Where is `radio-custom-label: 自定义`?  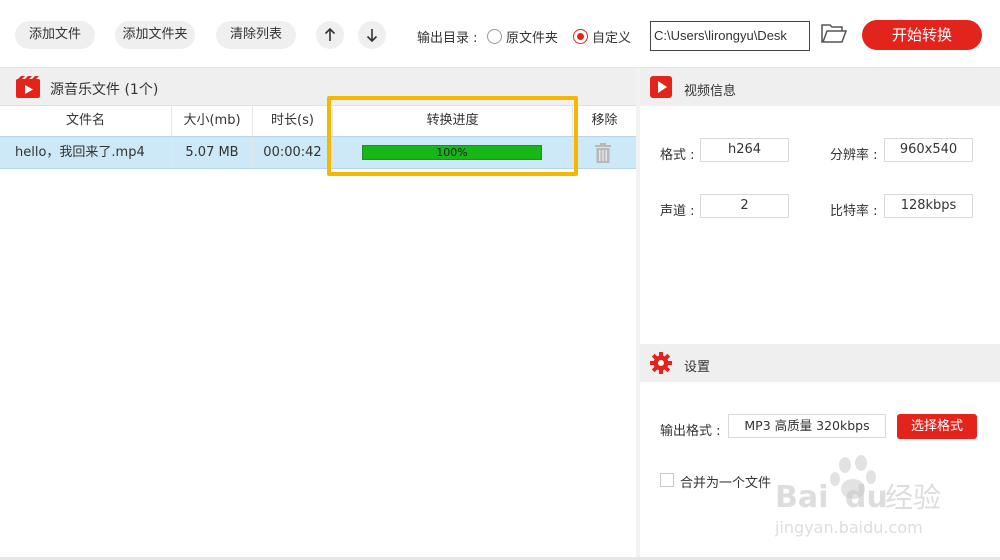
radio-custom-label: 自定义 is located at coordinates (612, 38).